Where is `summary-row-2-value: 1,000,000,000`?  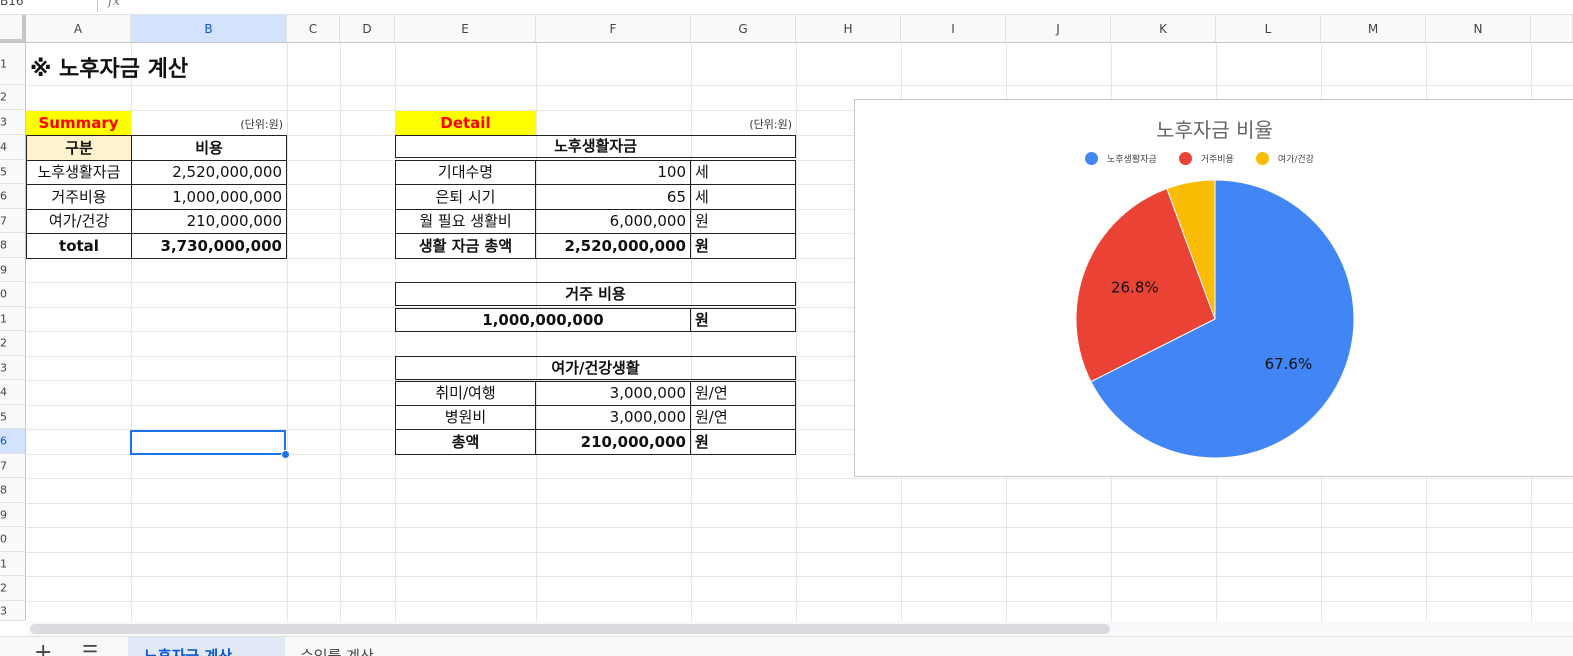 summary-row-2-value: 1,000,000,000 is located at coordinates (209, 197).